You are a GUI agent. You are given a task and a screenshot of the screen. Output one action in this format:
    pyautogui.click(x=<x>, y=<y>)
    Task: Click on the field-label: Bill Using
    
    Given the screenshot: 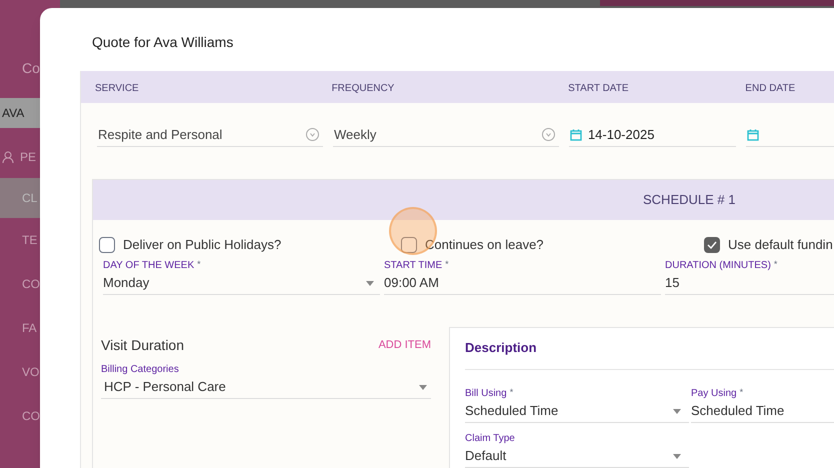 What is the action you would take?
    pyautogui.click(x=486, y=393)
    